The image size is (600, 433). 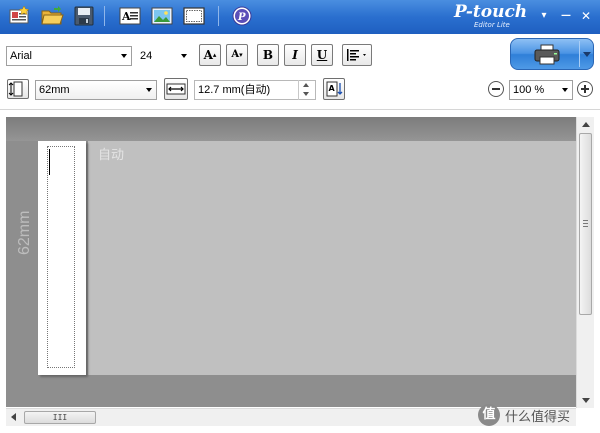 I want to click on brand-name: P-touch, so click(x=491, y=12).